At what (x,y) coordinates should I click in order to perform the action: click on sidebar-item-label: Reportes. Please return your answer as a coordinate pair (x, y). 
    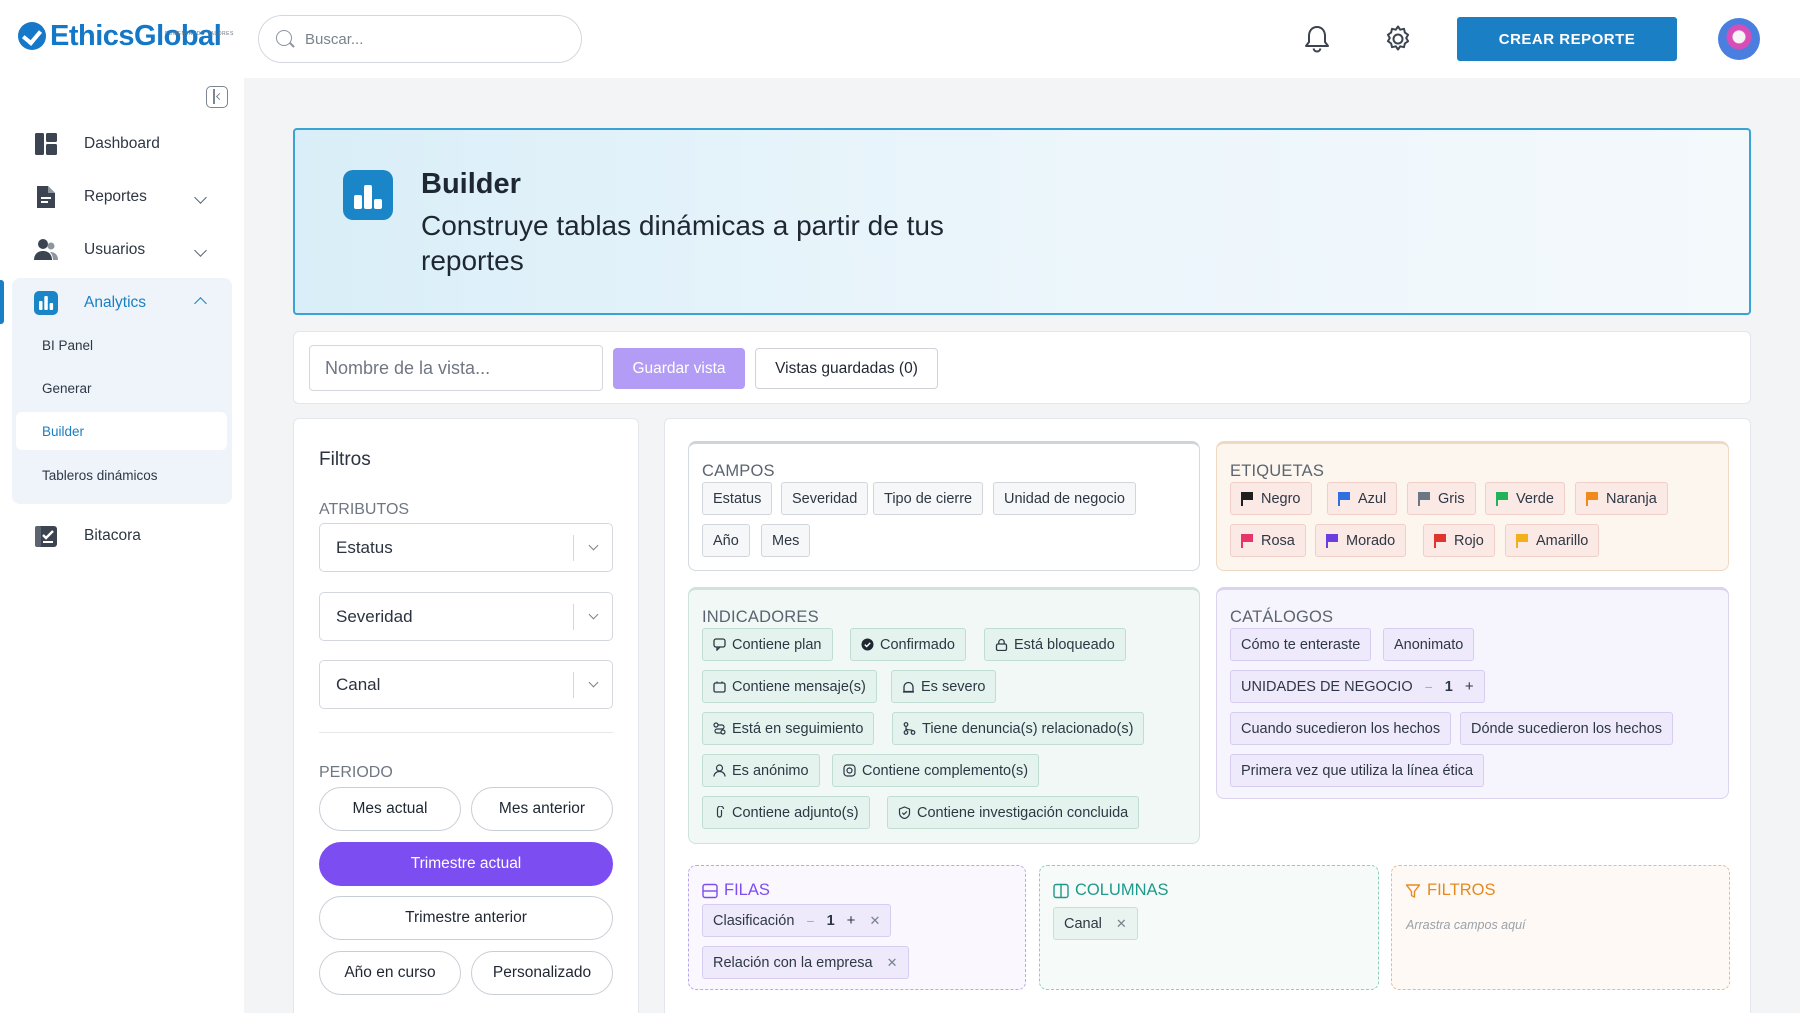
    Looking at the image, I should click on (115, 196).